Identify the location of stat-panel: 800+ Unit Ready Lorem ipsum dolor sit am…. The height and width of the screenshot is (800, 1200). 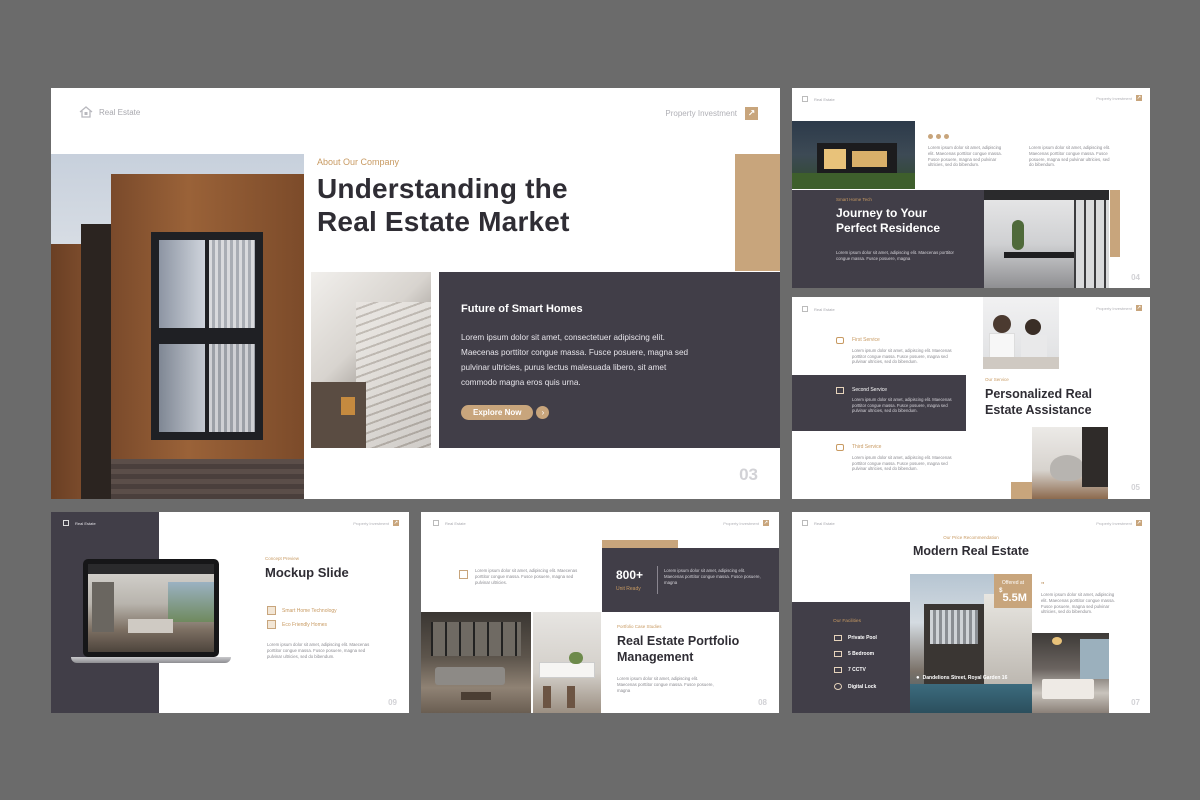
(690, 580).